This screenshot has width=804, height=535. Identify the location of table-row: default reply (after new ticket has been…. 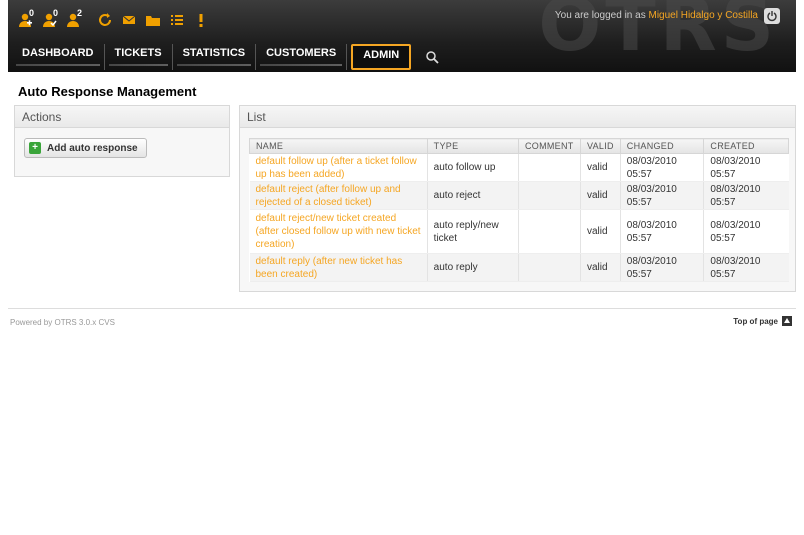
(519, 267).